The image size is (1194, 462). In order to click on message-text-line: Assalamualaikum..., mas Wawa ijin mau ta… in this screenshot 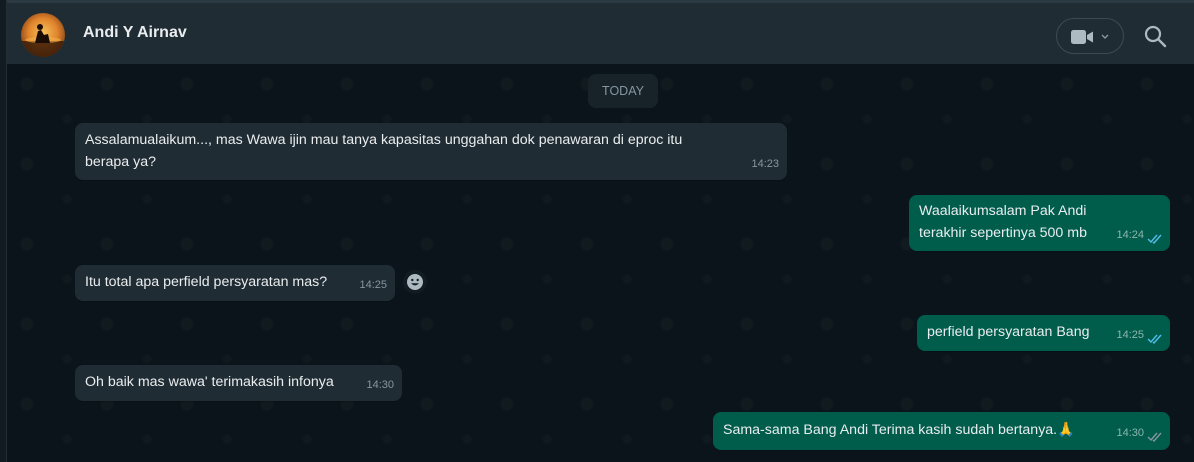, I will do `click(384, 140)`.